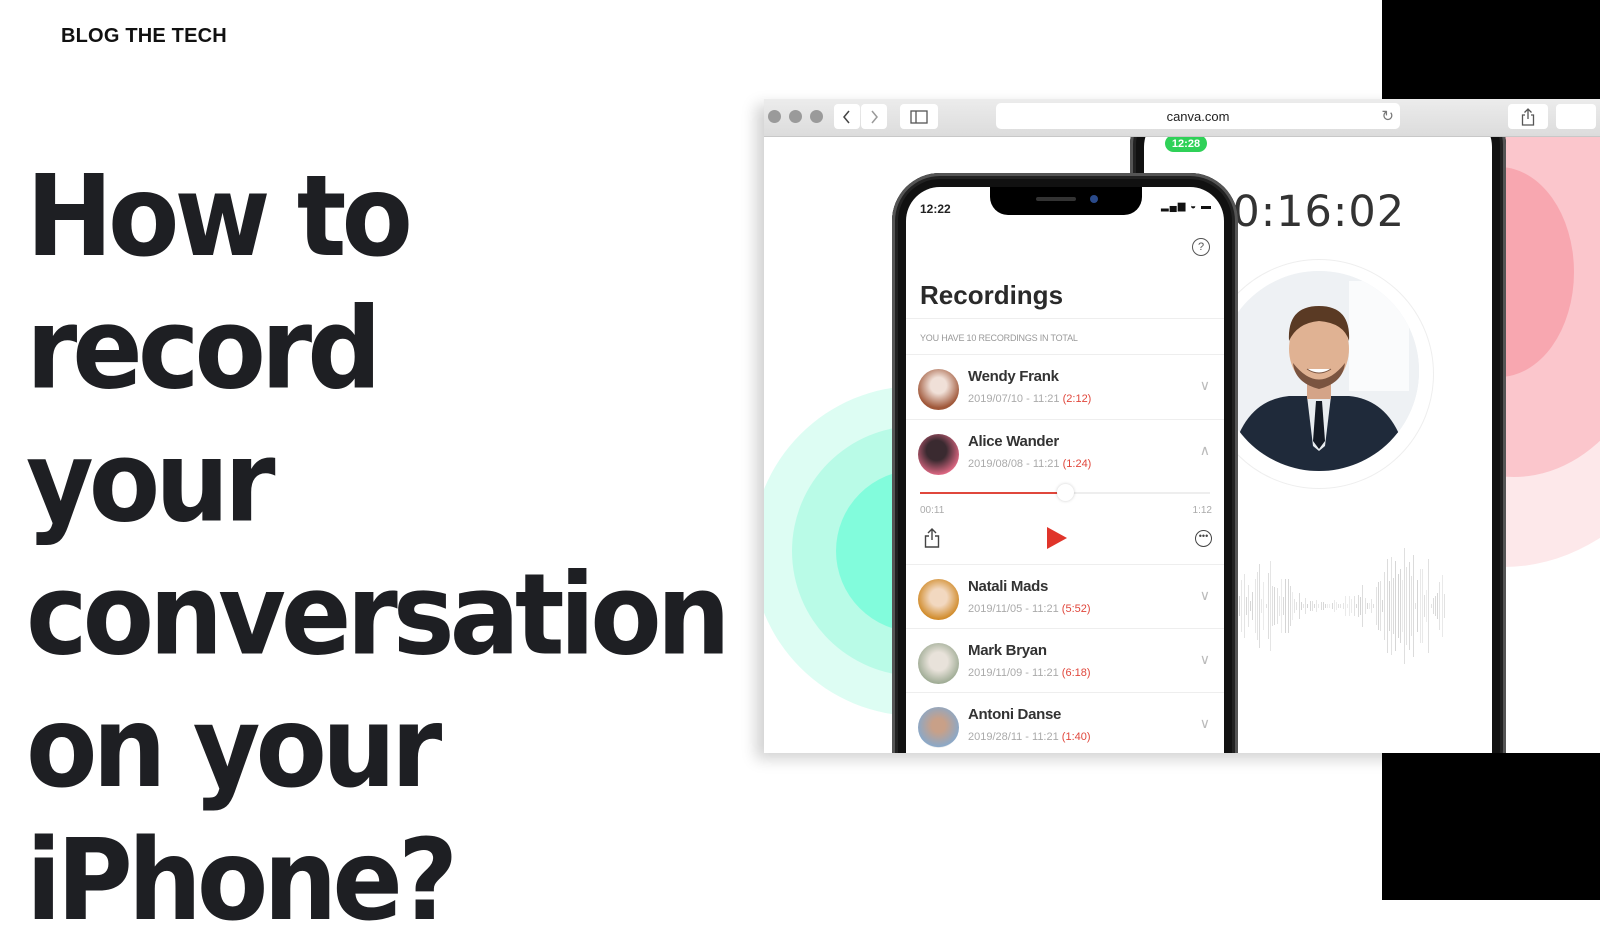 The height and width of the screenshot is (947, 1600). What do you see at coordinates (1013, 376) in the screenshot?
I see `recording-name: Wendy Frank` at bounding box center [1013, 376].